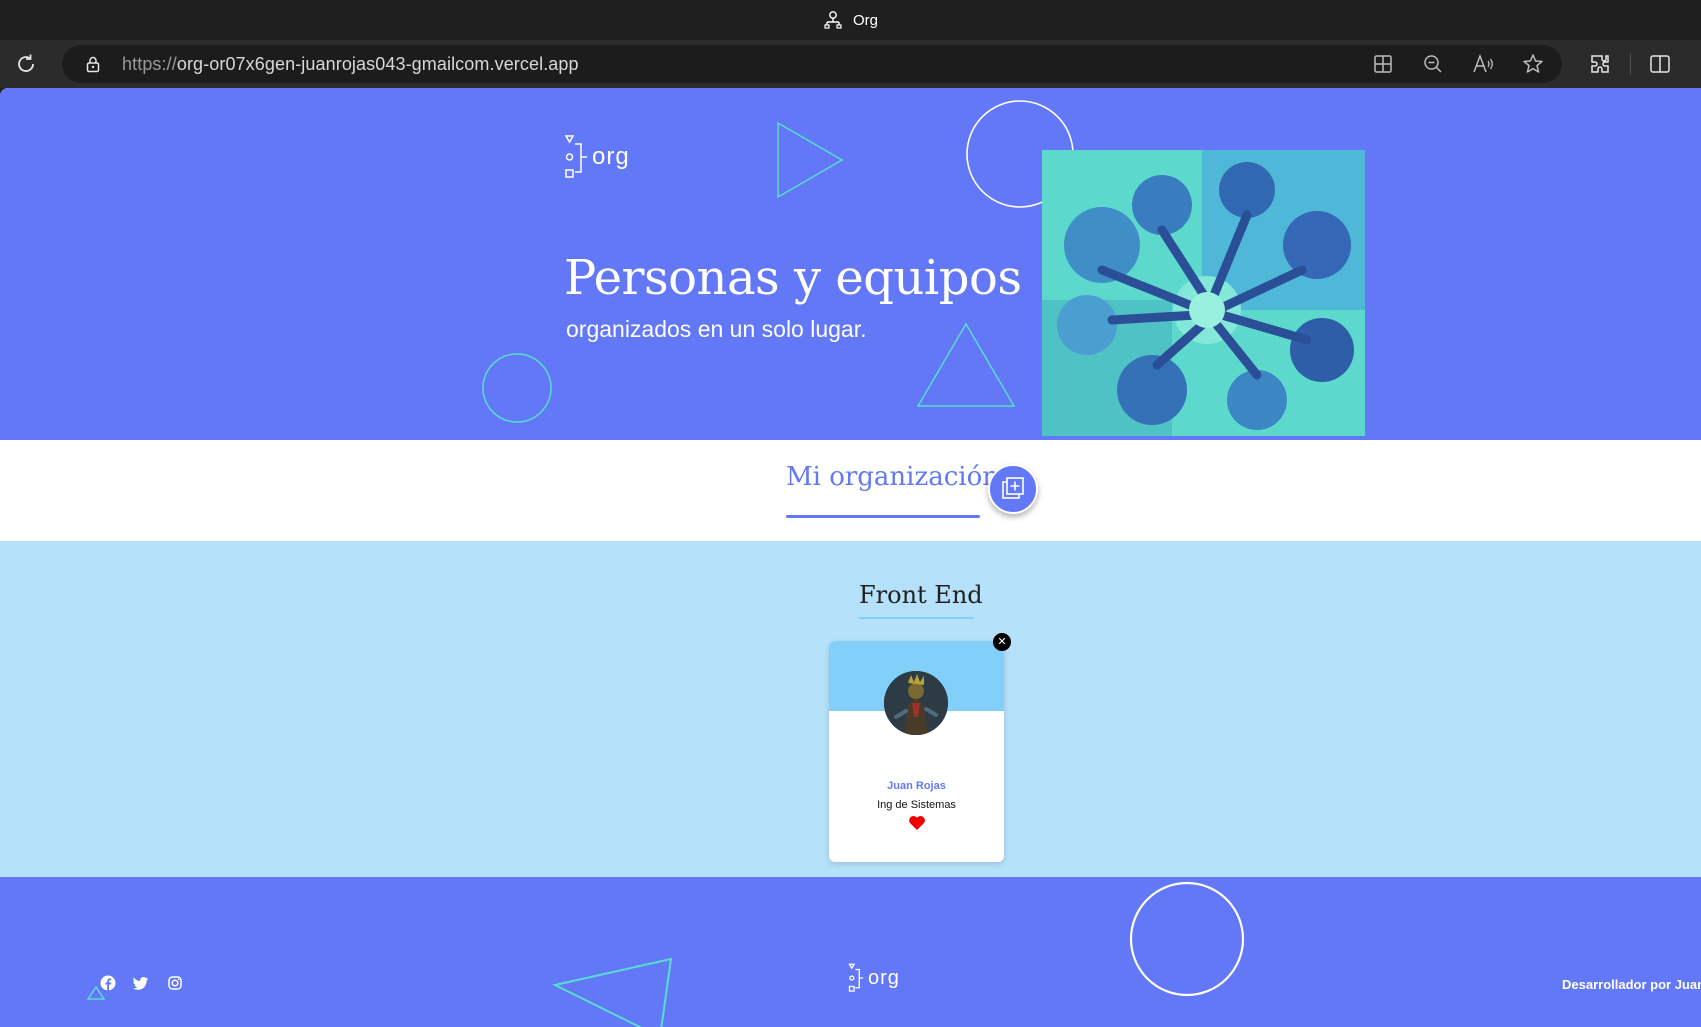 The width and height of the screenshot is (1701, 1027). I want to click on reload-icon, so click(26, 64).